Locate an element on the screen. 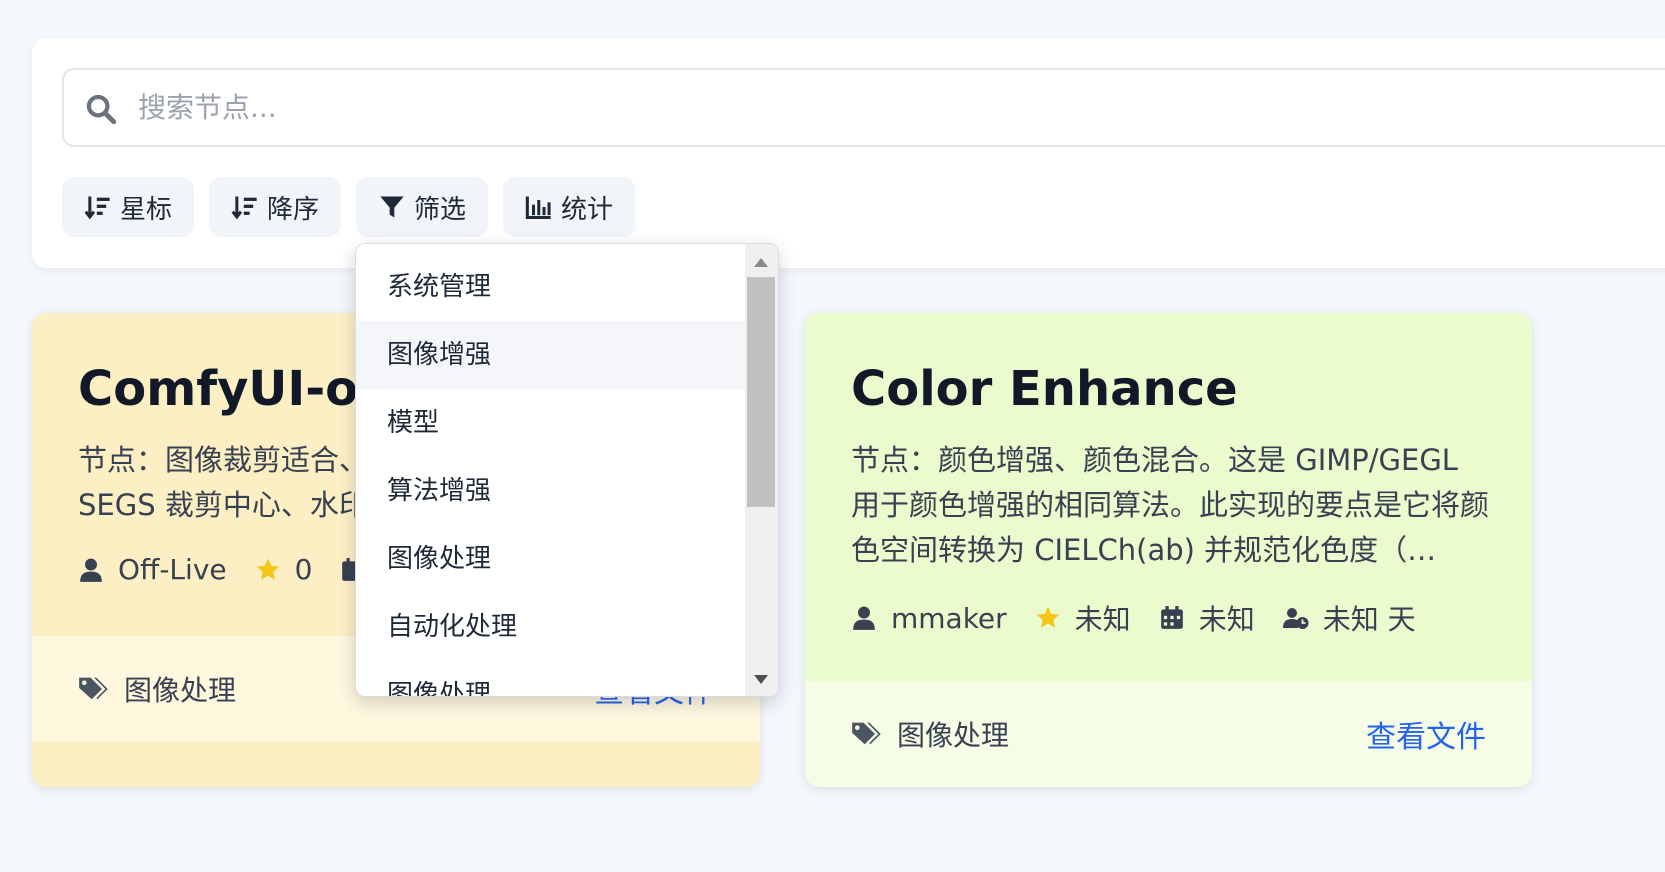 This screenshot has height=872, width=1665. card-footer: 图像处理 查看文件 is located at coordinates (1168, 734).